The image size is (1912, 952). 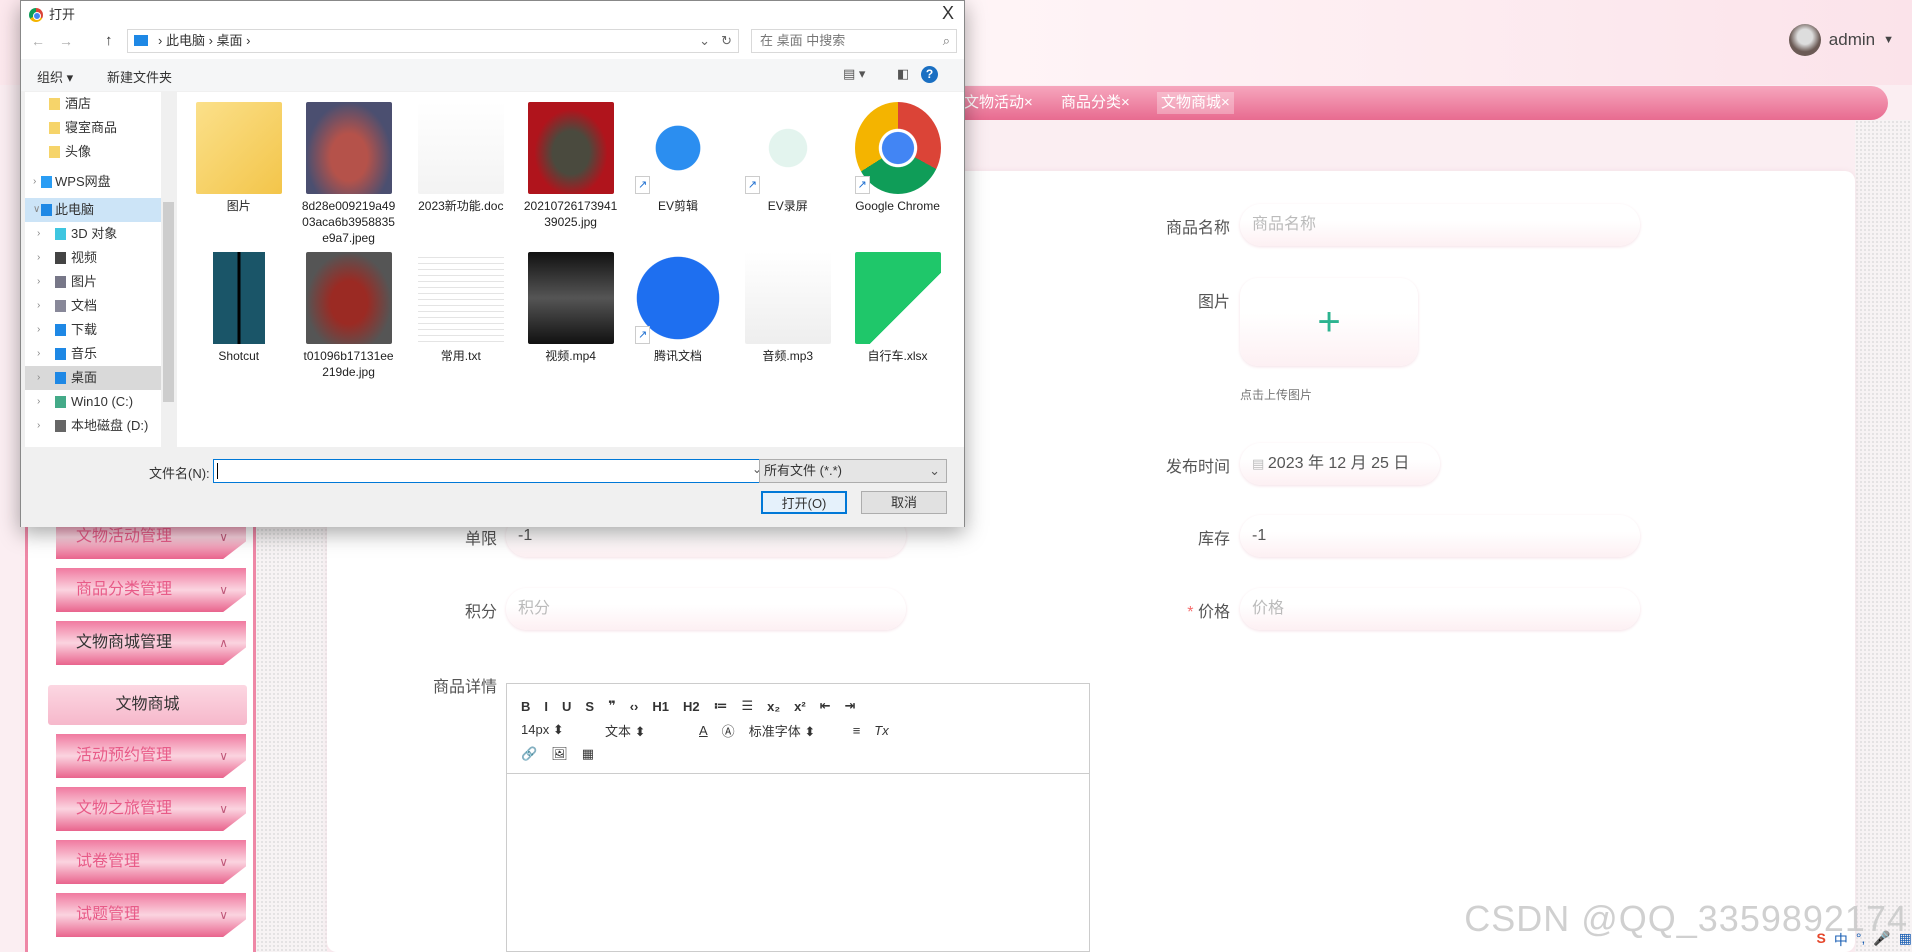 What do you see at coordinates (151, 643) in the screenshot?
I see `sidebar-item-mall: 文物商城管理 ∧` at bounding box center [151, 643].